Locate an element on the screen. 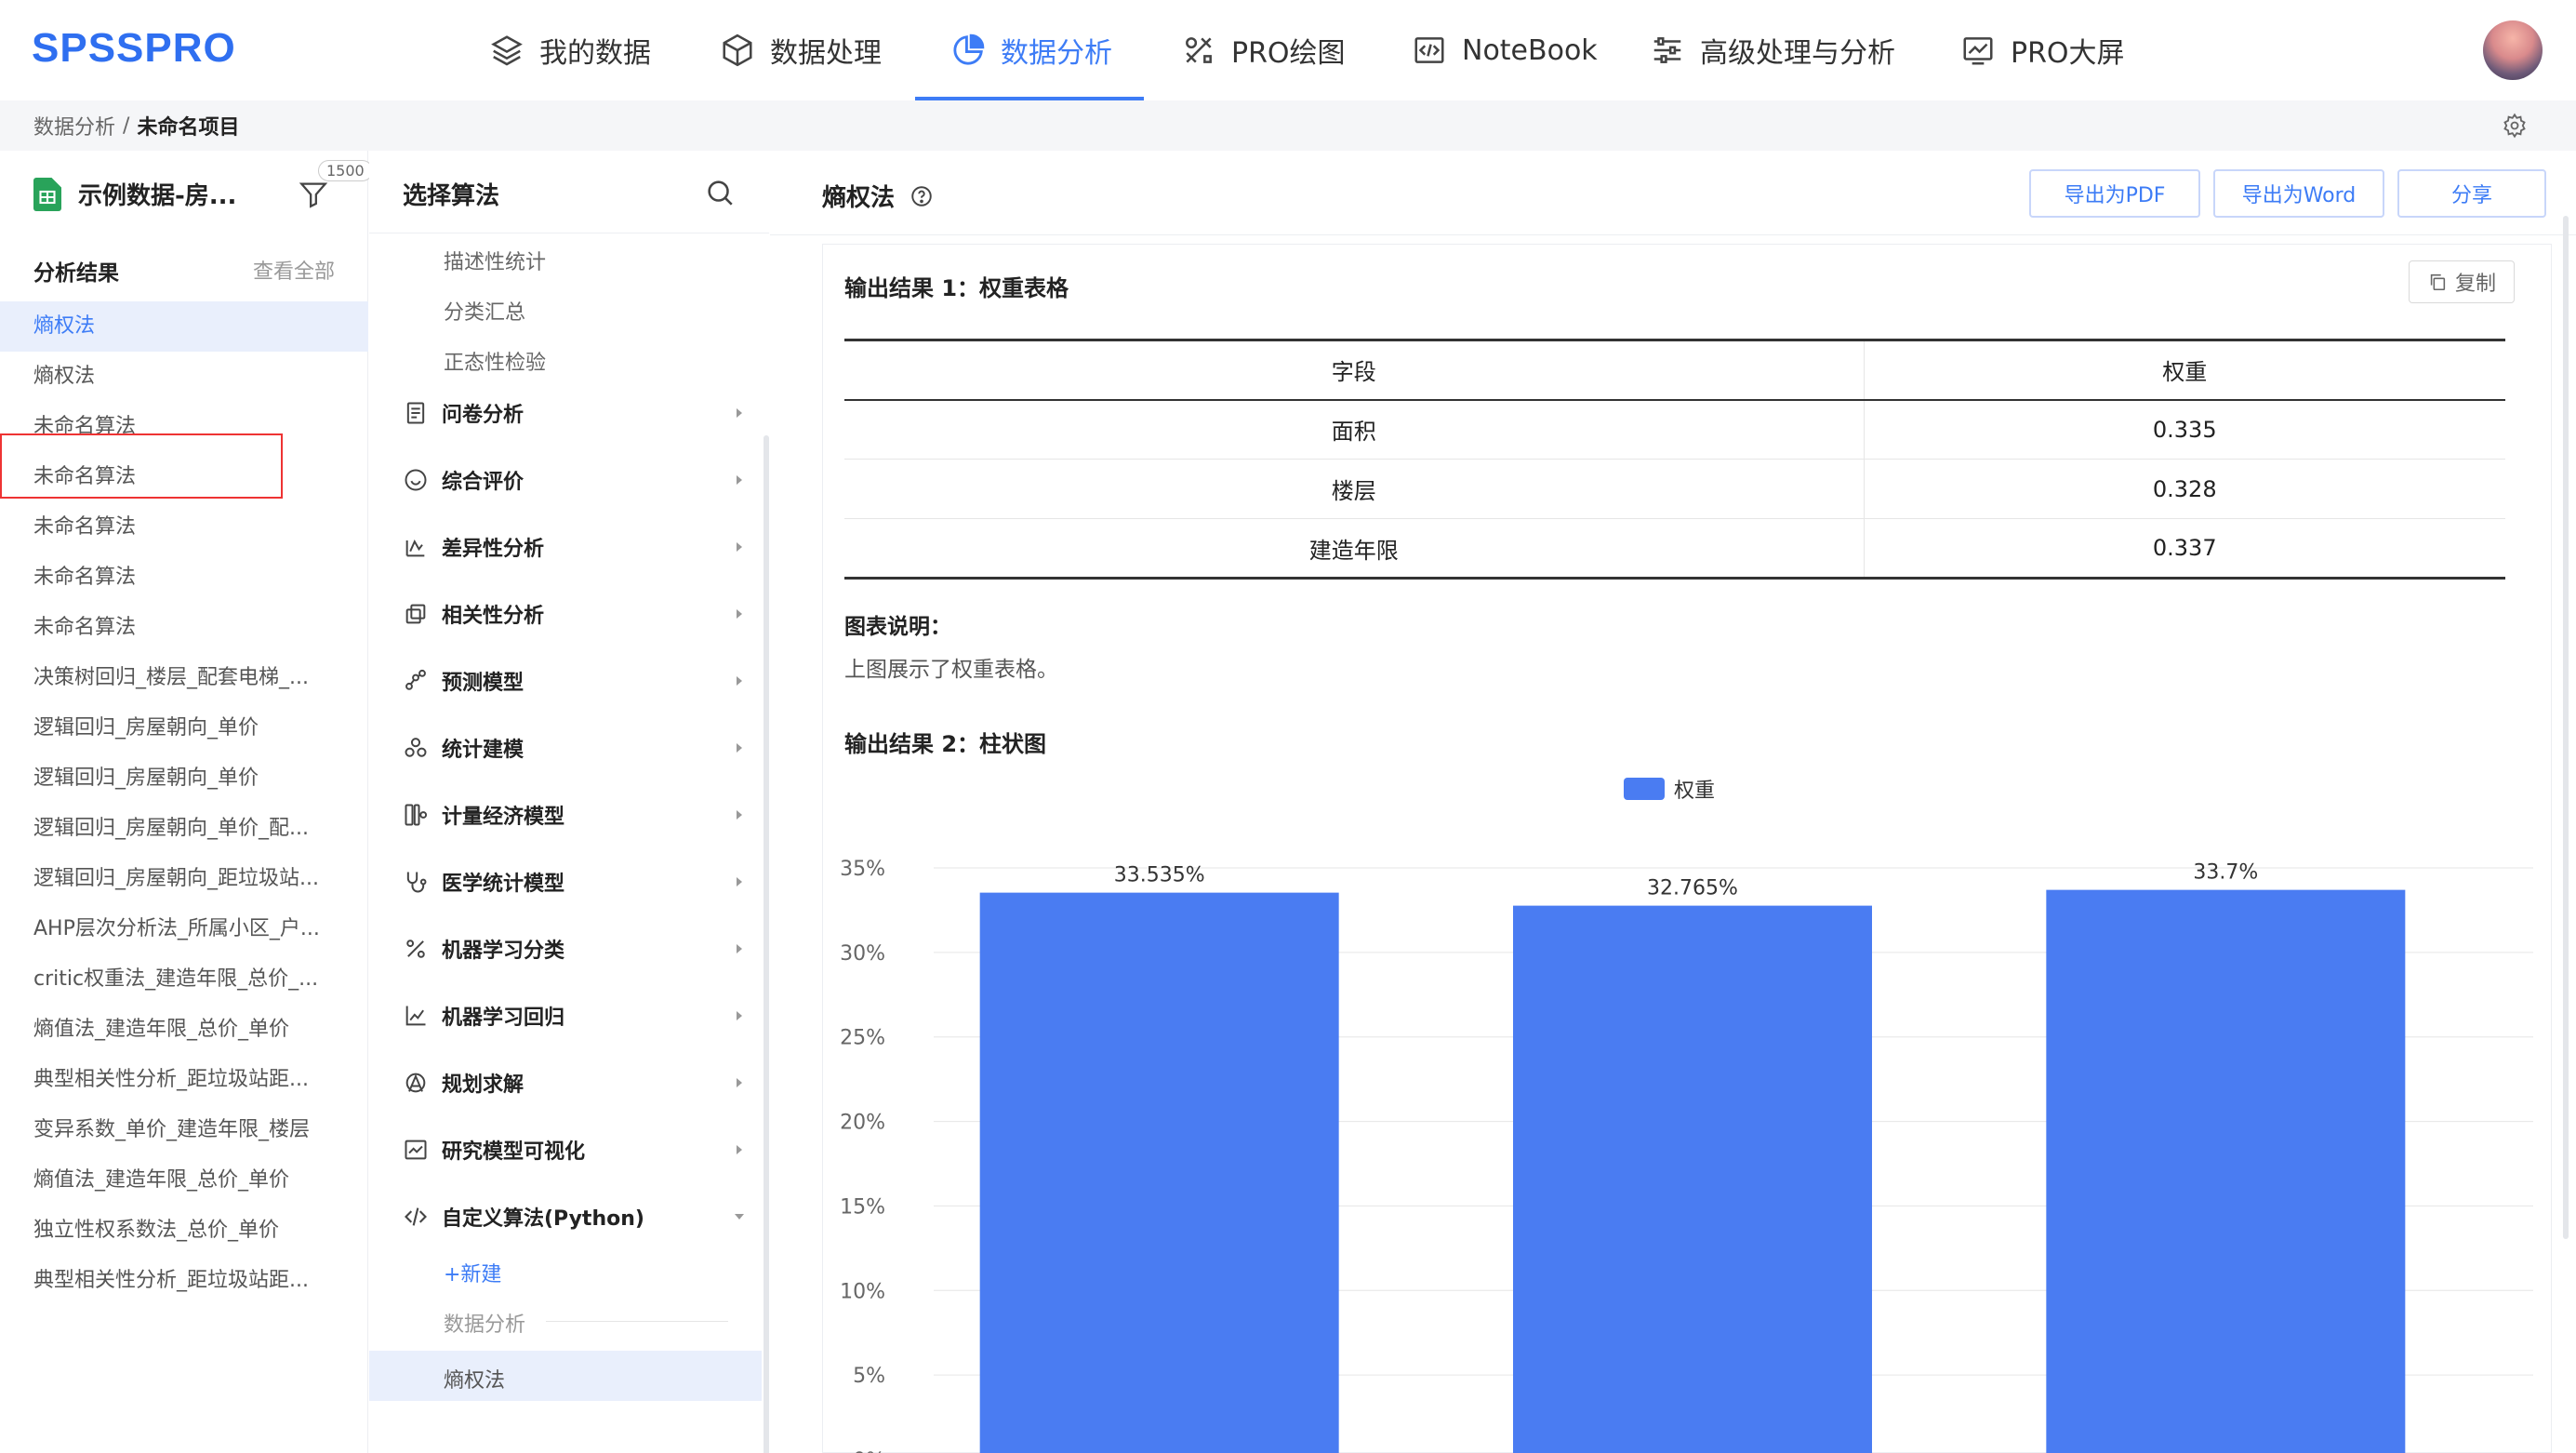 This screenshot has width=2576, height=1453. result-item: 变异系数_单价_建造年限_楼层 is located at coordinates (184, 1130).